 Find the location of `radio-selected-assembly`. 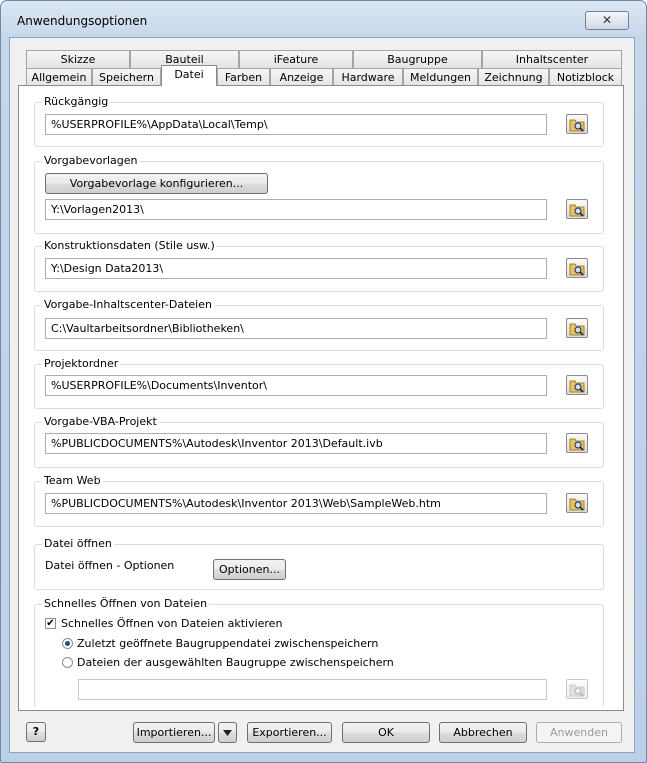

radio-selected-assembly is located at coordinates (67, 662).